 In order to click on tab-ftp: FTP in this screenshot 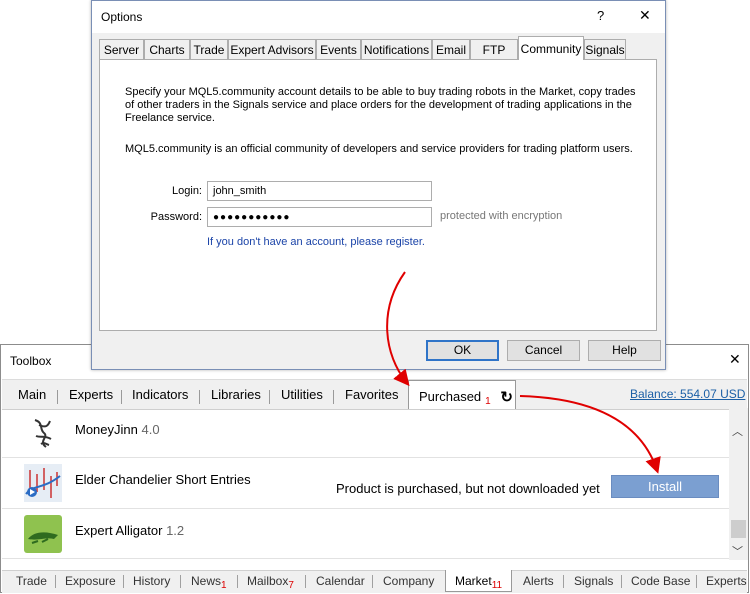, I will do `click(494, 49)`.